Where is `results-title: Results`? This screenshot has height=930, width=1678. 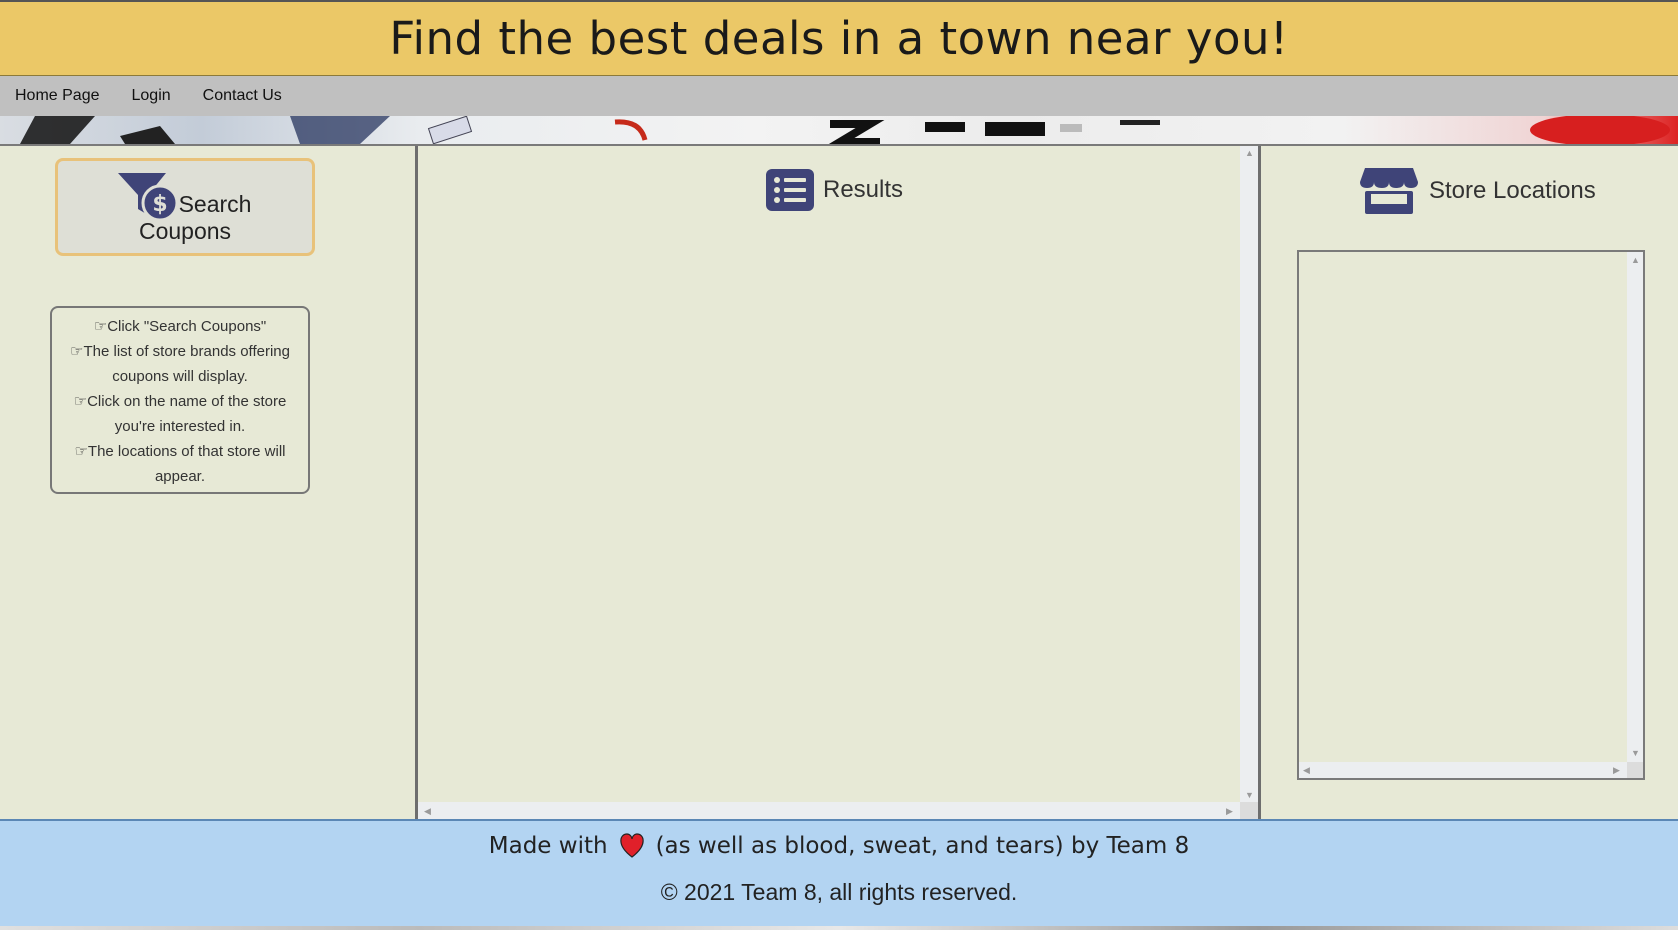
results-title: Results is located at coordinates (863, 189).